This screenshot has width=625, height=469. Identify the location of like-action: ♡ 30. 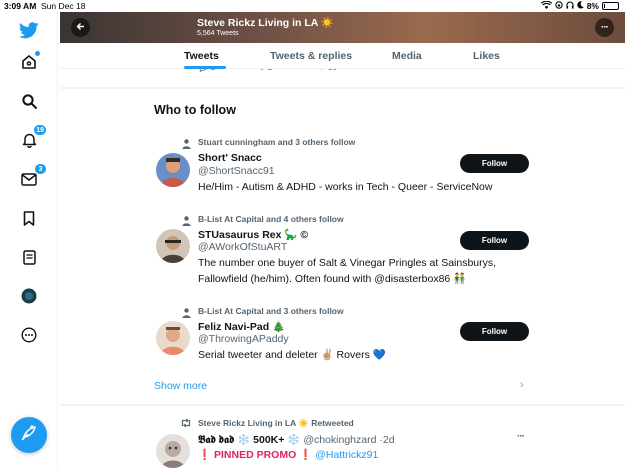
(327, 70).